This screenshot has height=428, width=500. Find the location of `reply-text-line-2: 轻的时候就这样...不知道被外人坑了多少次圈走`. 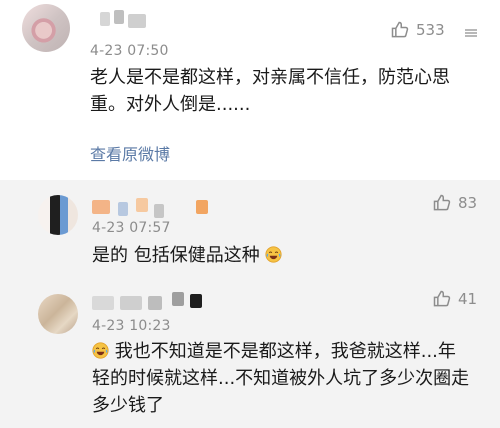

reply-text-line-2: 轻的时候就这样...不知道被外人坑了多少次圈走 is located at coordinates (281, 378).